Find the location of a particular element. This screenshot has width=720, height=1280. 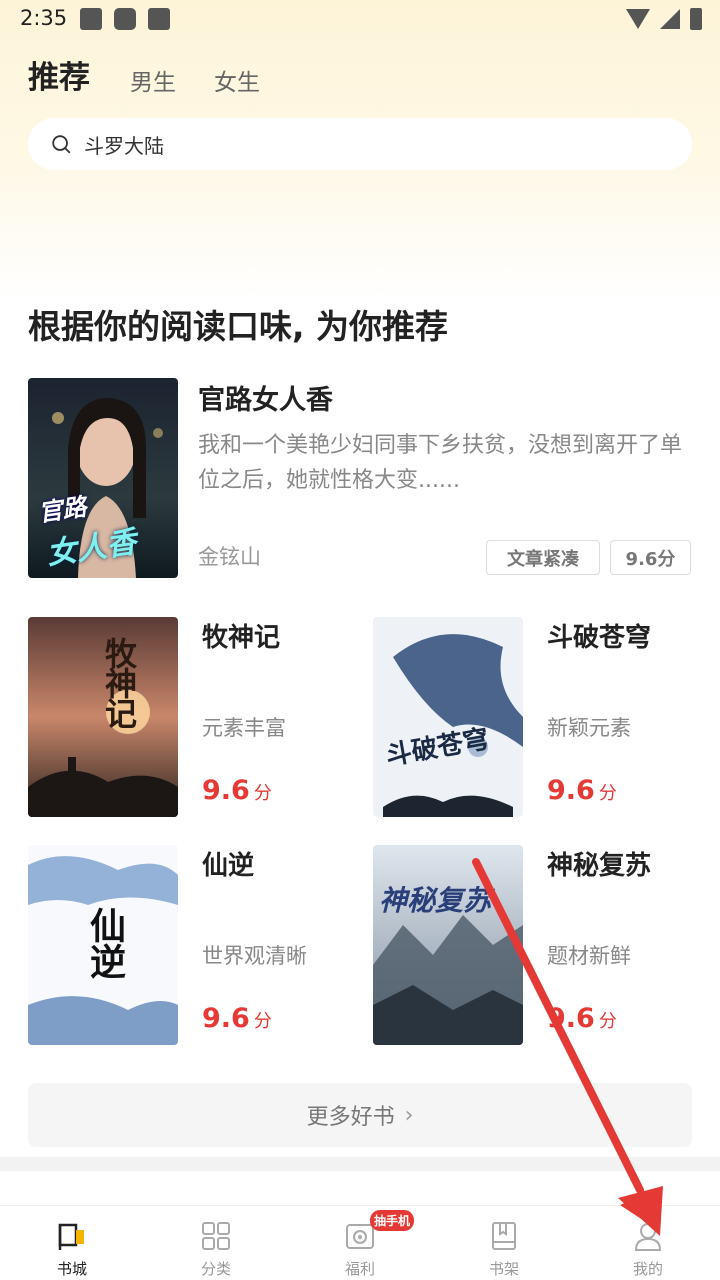

signal-icon is located at coordinates (670, 19).